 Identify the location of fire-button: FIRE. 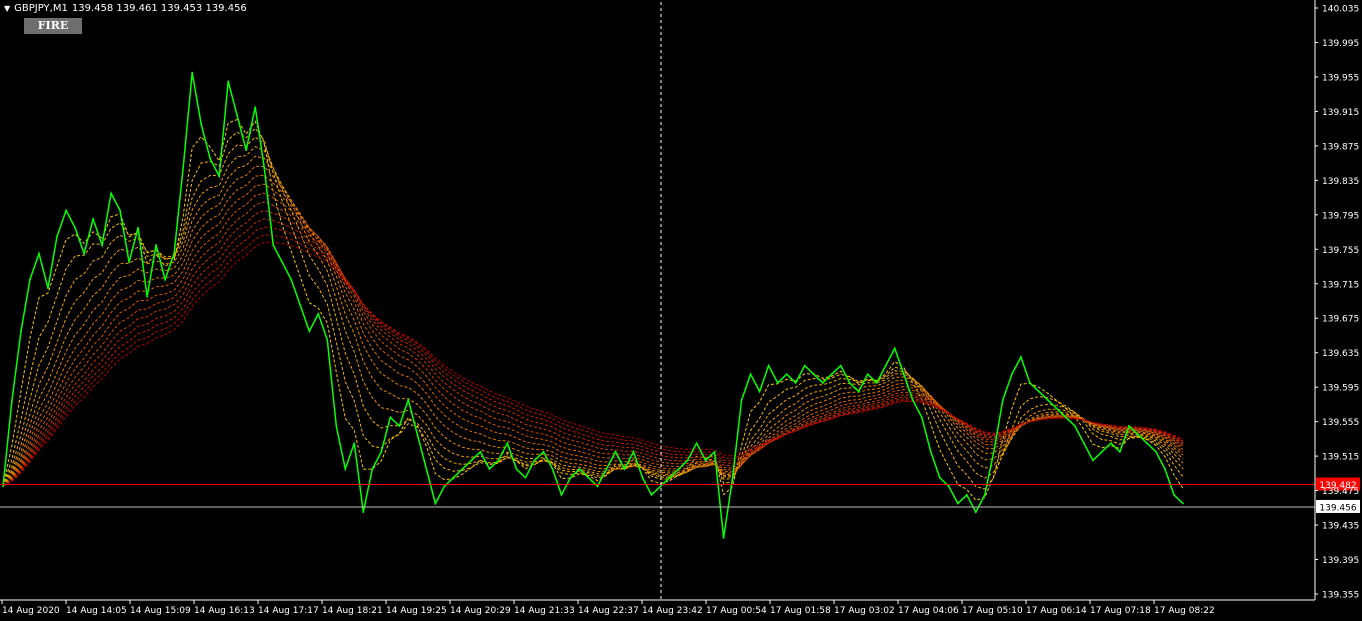
(53, 26).